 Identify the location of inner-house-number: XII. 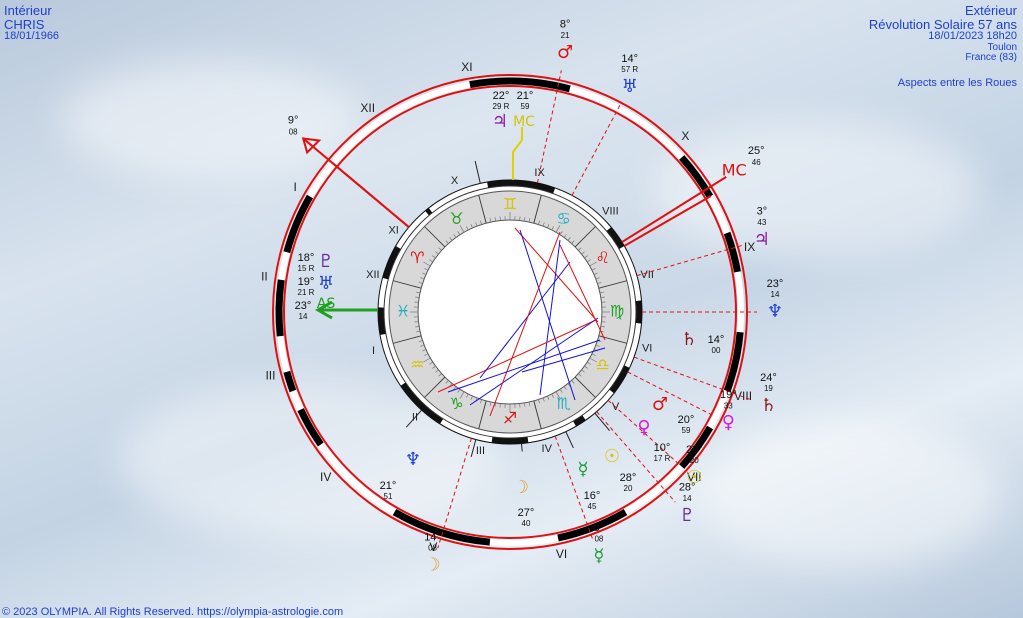
(372, 275).